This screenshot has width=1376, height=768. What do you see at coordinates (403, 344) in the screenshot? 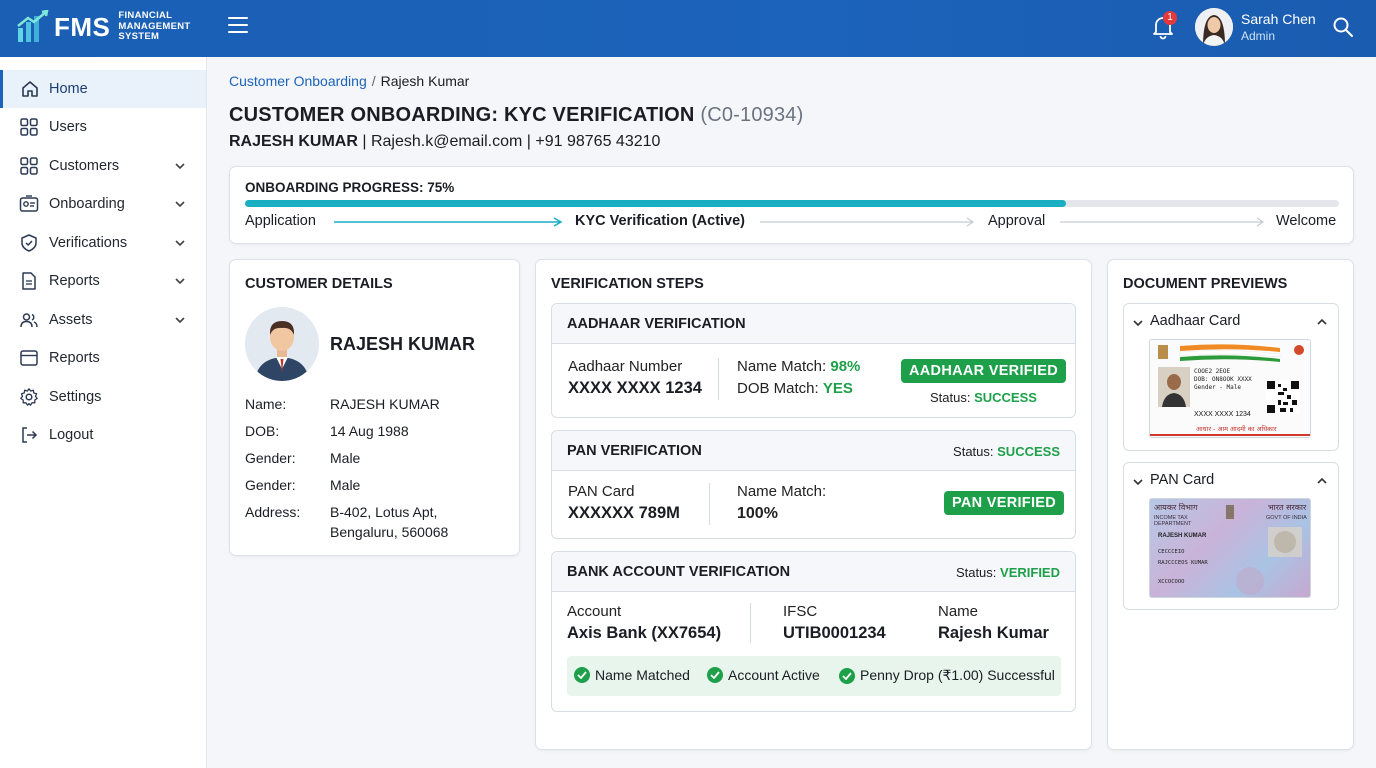
I see `customer-name-heading: RAJESH KUMAR` at bounding box center [403, 344].